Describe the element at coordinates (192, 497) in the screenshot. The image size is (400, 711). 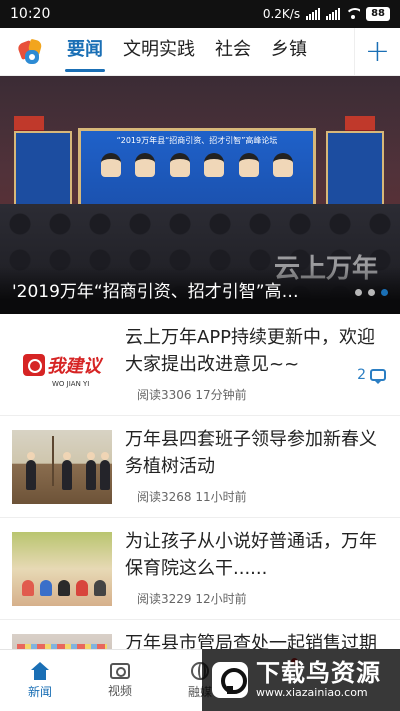
I see `news-meta: 阅读3268 11小时前` at that location.